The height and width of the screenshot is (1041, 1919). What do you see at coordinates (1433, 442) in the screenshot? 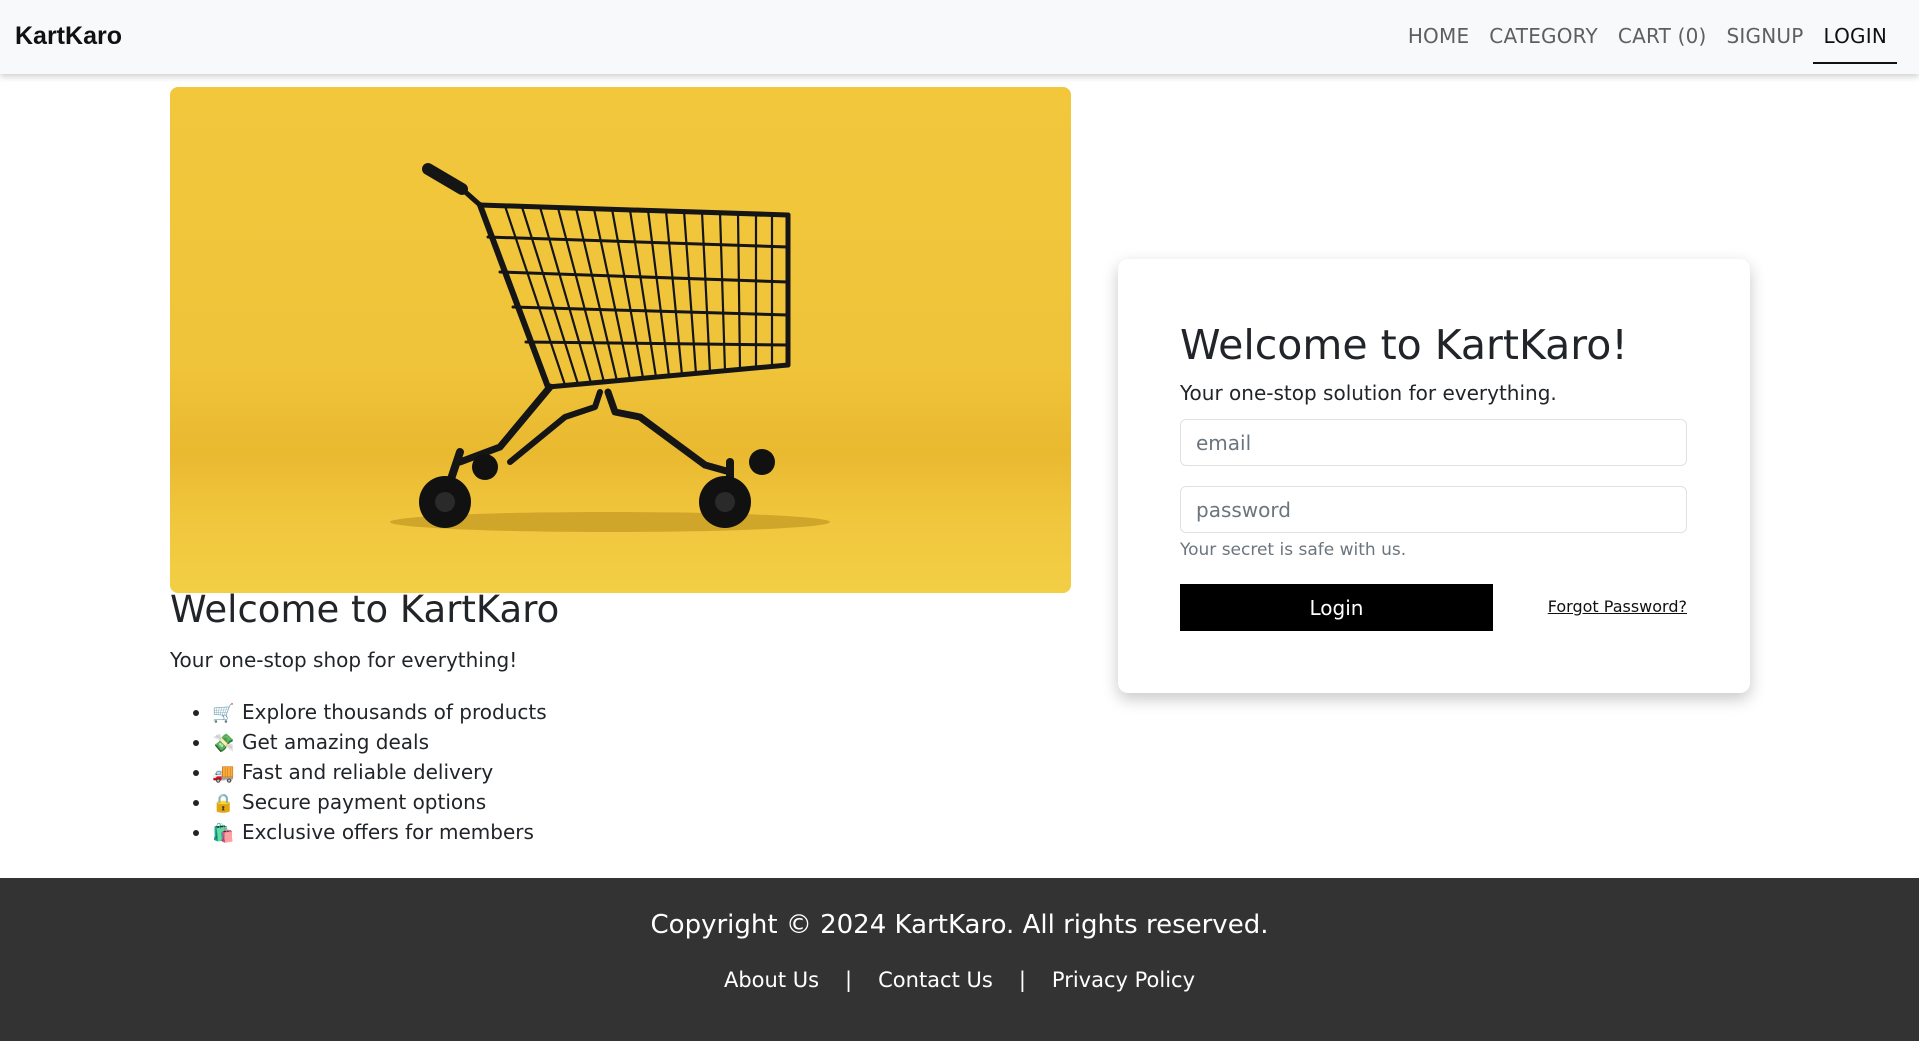
I see `email-field` at bounding box center [1433, 442].